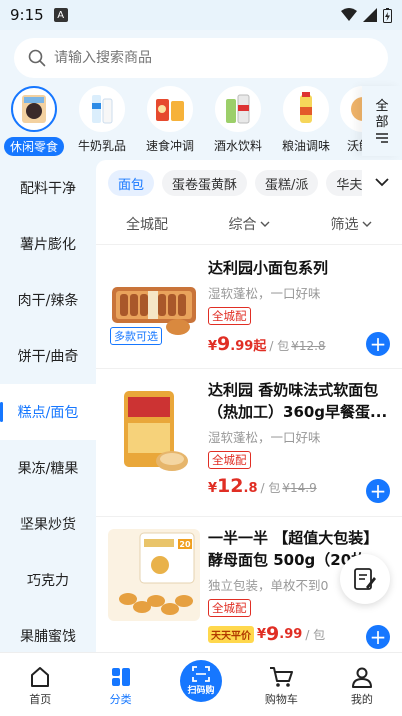 This screenshot has width=402, height=716. What do you see at coordinates (201, 673) in the screenshot?
I see `scan-icon` at bounding box center [201, 673].